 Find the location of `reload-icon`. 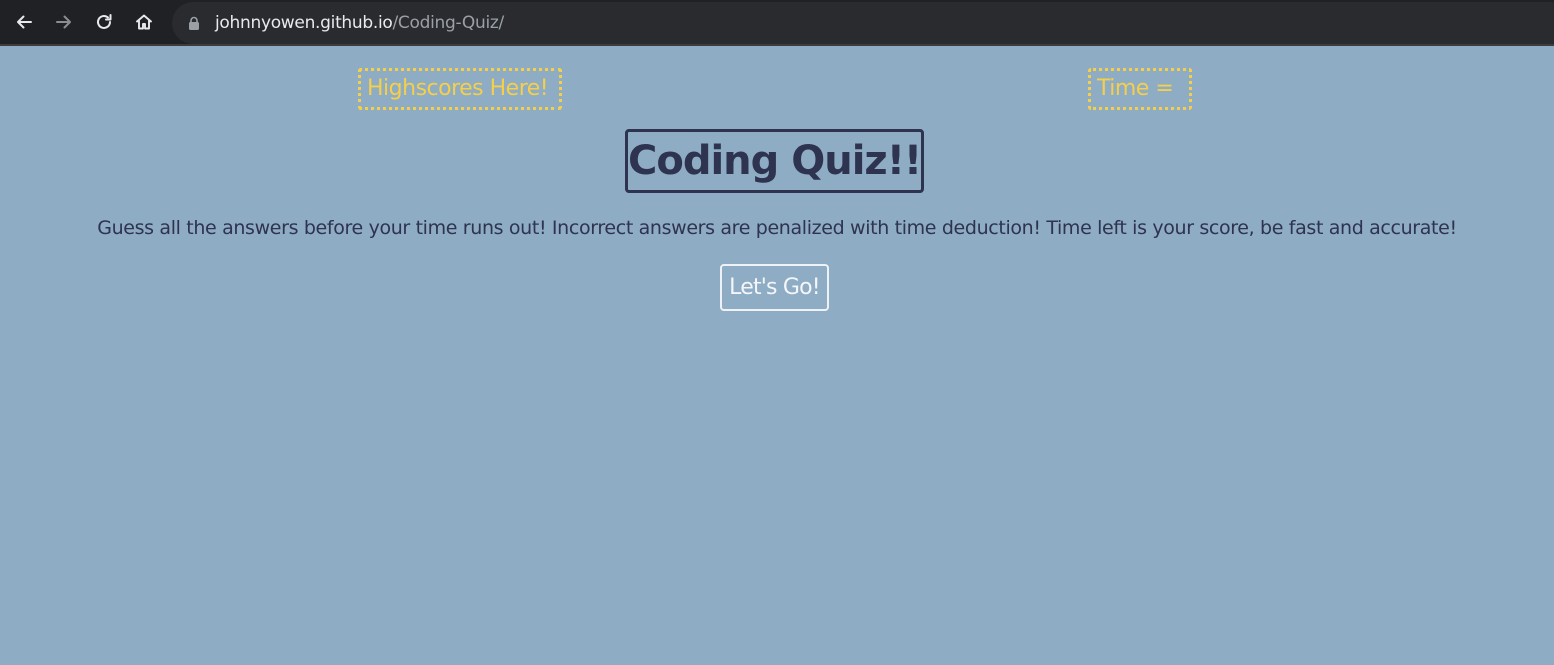

reload-icon is located at coordinates (104, 21).